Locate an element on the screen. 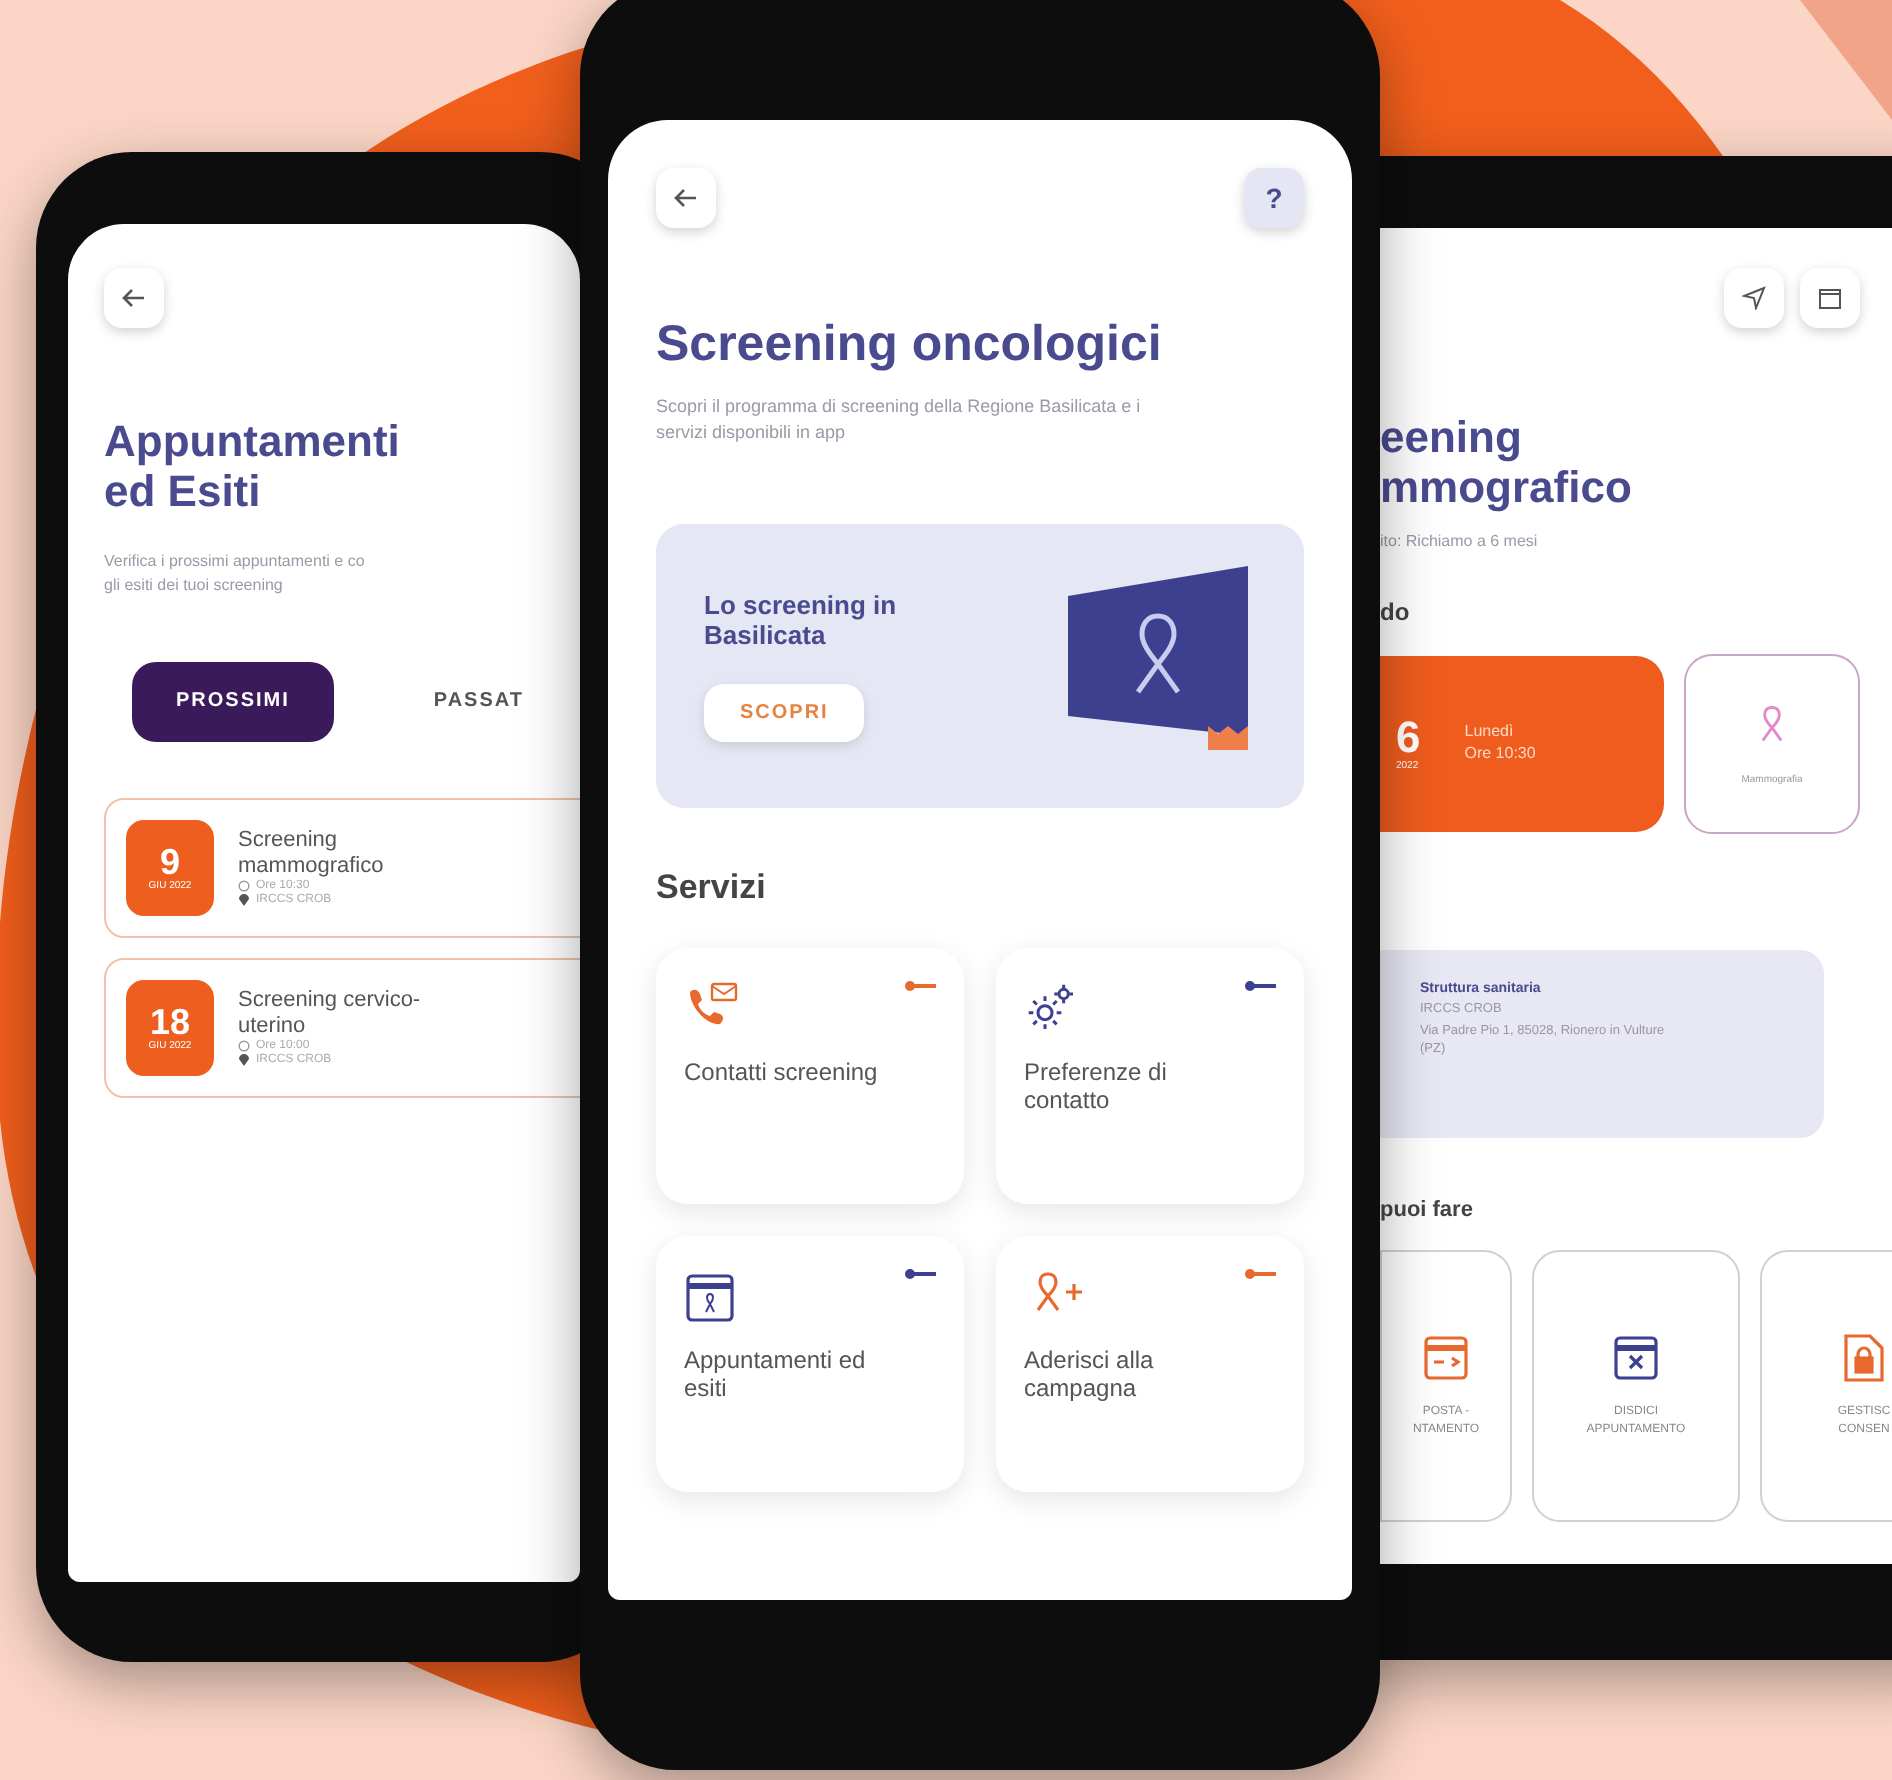 The width and height of the screenshot is (1892, 1780). appointment-title: Screening mammografico is located at coordinates (312, 853).